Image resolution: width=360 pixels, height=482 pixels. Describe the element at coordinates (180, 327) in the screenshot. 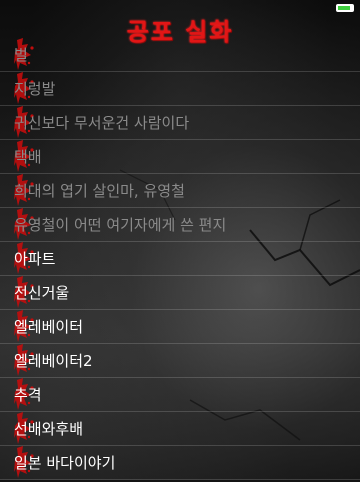

I see `list-item: 엘레베이터` at that location.